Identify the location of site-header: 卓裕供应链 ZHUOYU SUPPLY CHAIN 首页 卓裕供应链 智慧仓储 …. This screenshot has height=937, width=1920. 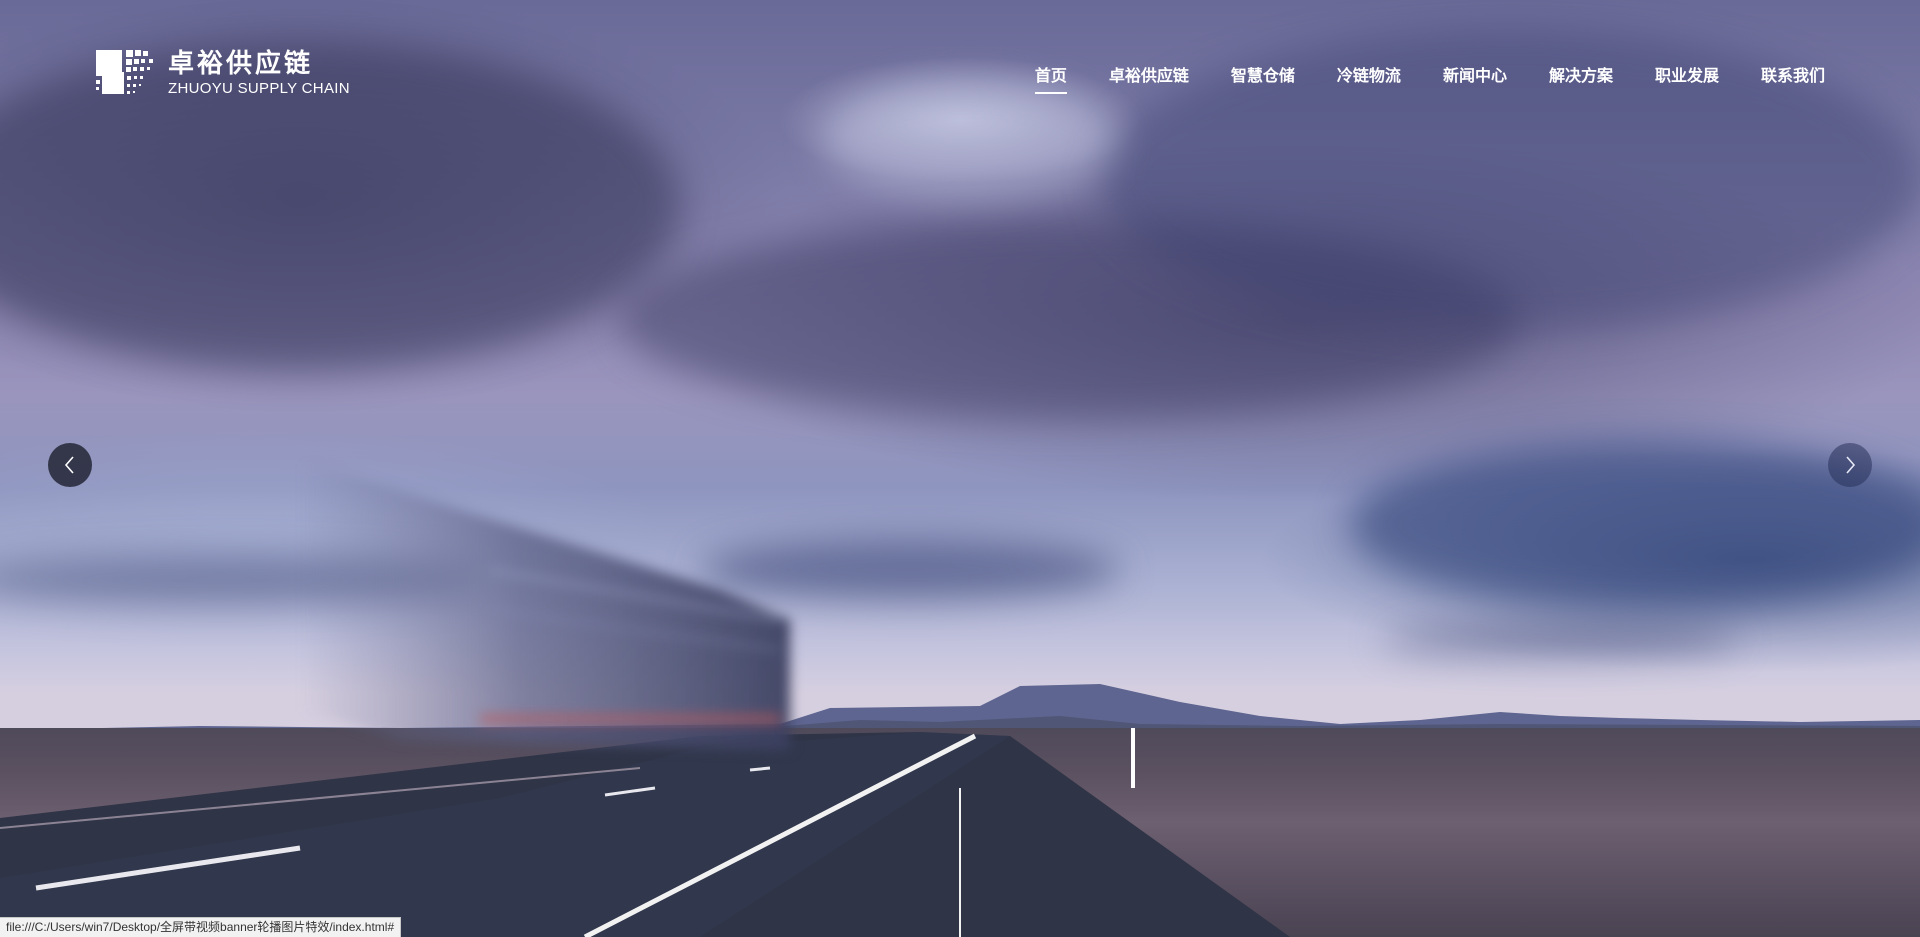
(960, 70).